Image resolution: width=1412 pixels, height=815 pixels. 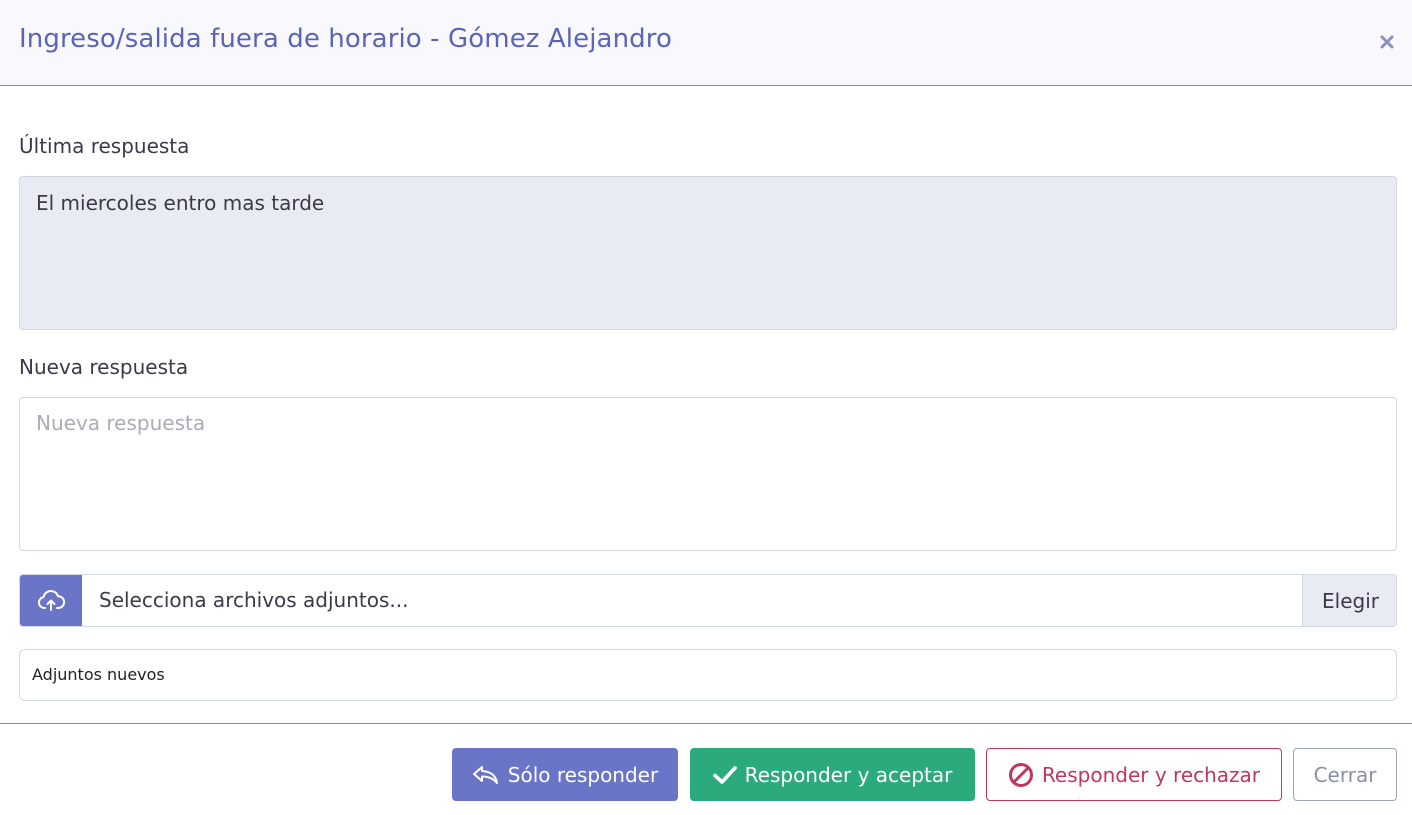 What do you see at coordinates (583, 774) in the screenshot?
I see `reply-only-label: Sólo responder` at bounding box center [583, 774].